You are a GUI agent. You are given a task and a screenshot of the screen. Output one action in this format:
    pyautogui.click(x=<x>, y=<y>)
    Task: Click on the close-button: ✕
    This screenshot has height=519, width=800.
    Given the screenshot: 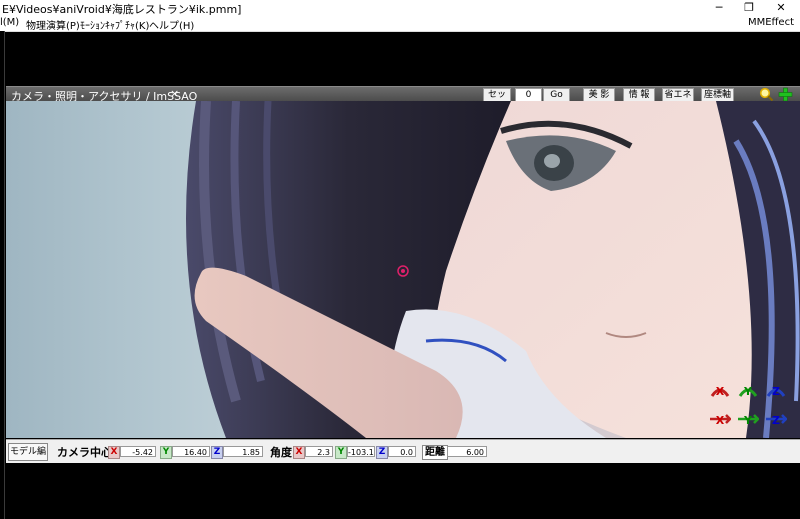 What is the action you would take?
    pyautogui.click(x=781, y=8)
    